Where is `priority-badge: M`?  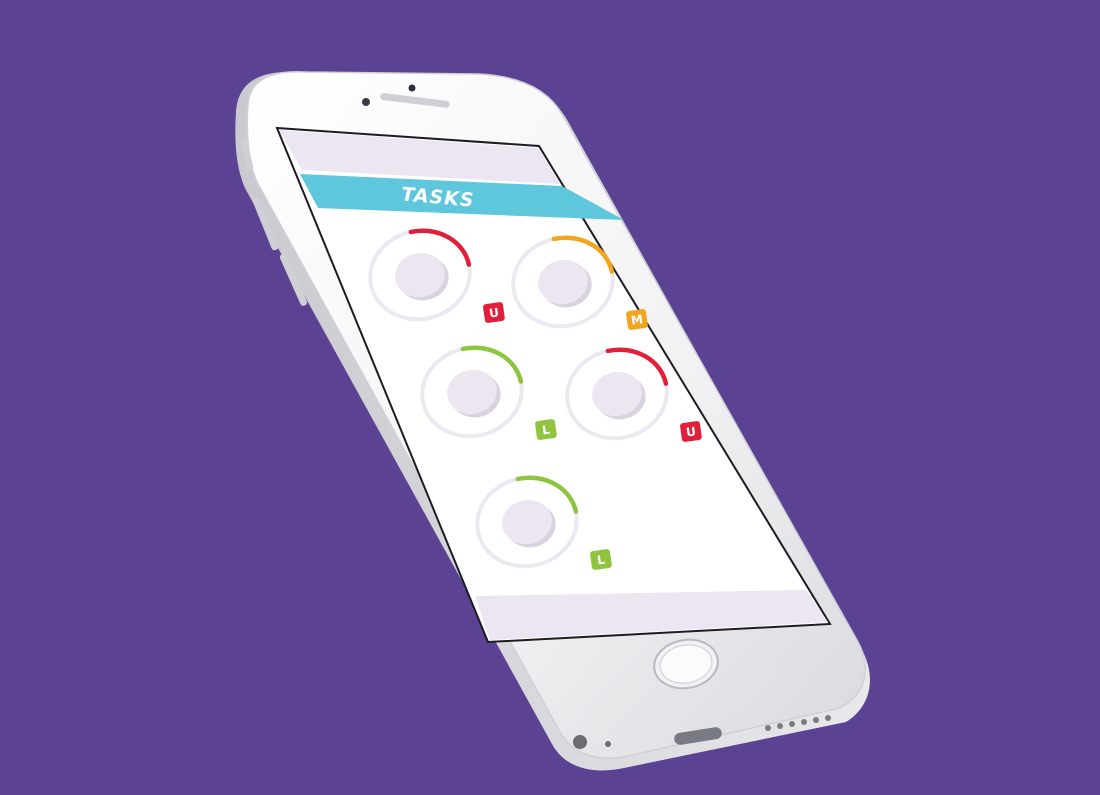
priority-badge: M is located at coordinates (637, 319).